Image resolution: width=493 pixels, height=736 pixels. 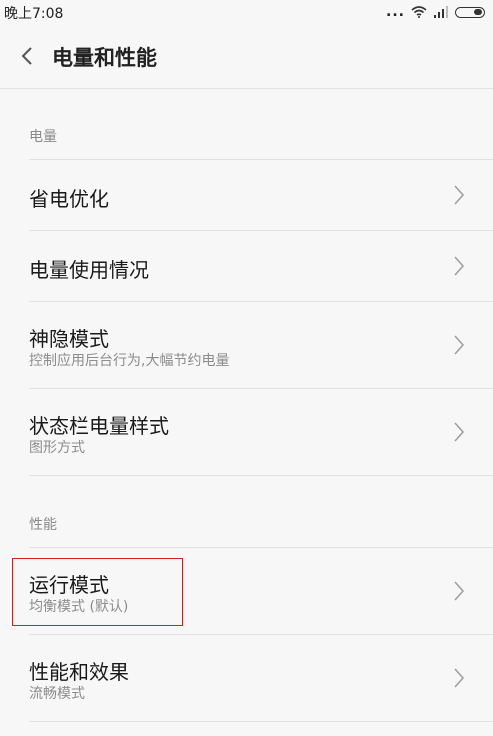 I want to click on list-item-subtitle: 图形方式, so click(x=57, y=448).